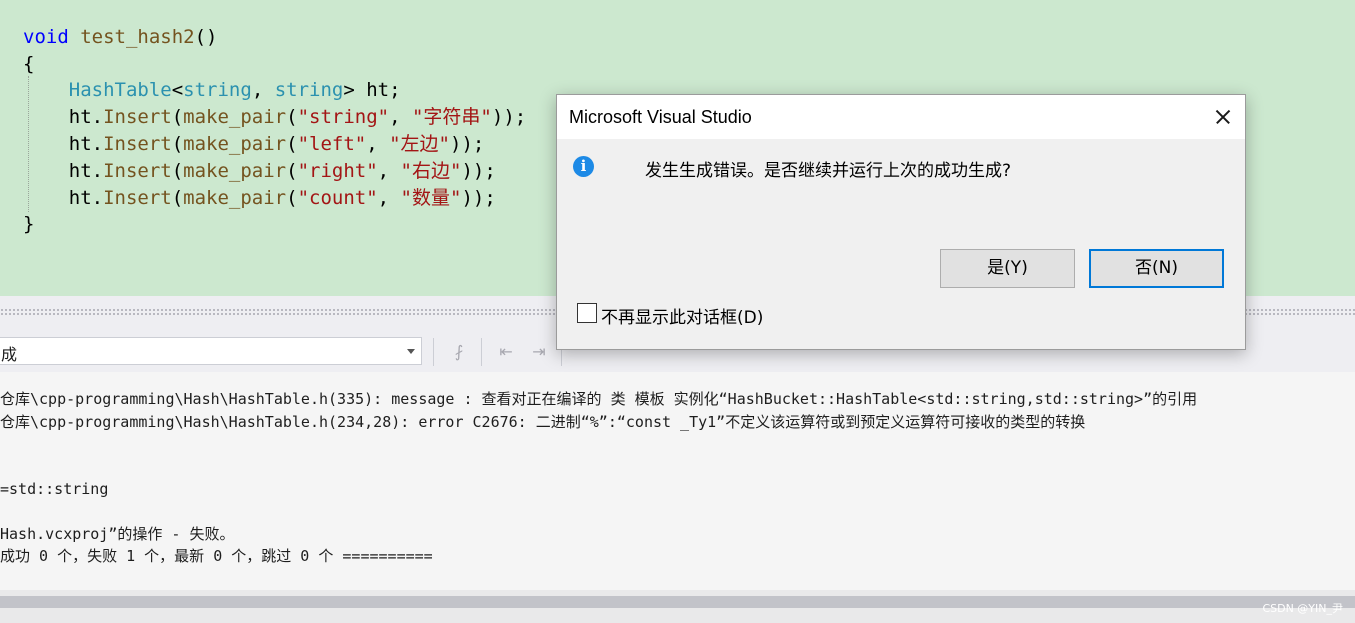 Image resolution: width=1355 pixels, height=623 pixels. Describe the element at coordinates (660, 117) in the screenshot. I see `dialog-title: Microsoft Visual Studio` at that location.